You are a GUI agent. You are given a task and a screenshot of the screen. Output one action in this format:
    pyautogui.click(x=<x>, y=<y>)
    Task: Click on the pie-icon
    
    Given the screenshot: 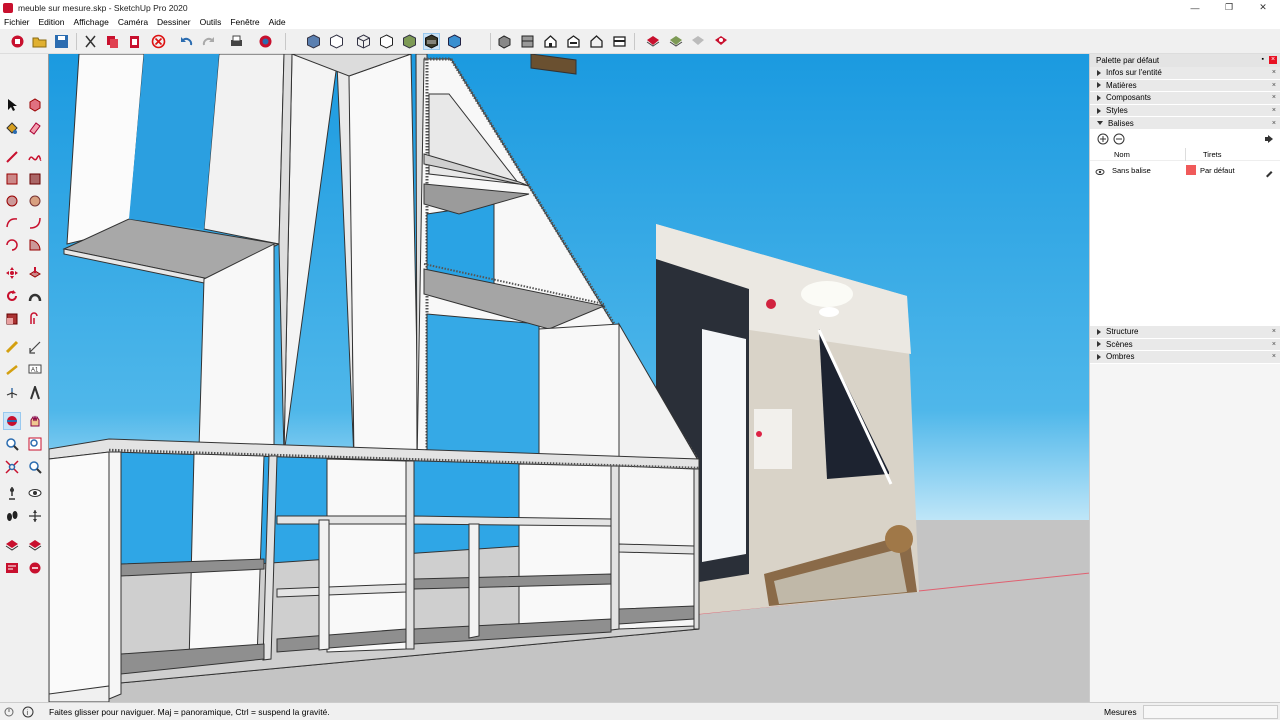 What is the action you would take?
    pyautogui.click(x=35, y=245)
    